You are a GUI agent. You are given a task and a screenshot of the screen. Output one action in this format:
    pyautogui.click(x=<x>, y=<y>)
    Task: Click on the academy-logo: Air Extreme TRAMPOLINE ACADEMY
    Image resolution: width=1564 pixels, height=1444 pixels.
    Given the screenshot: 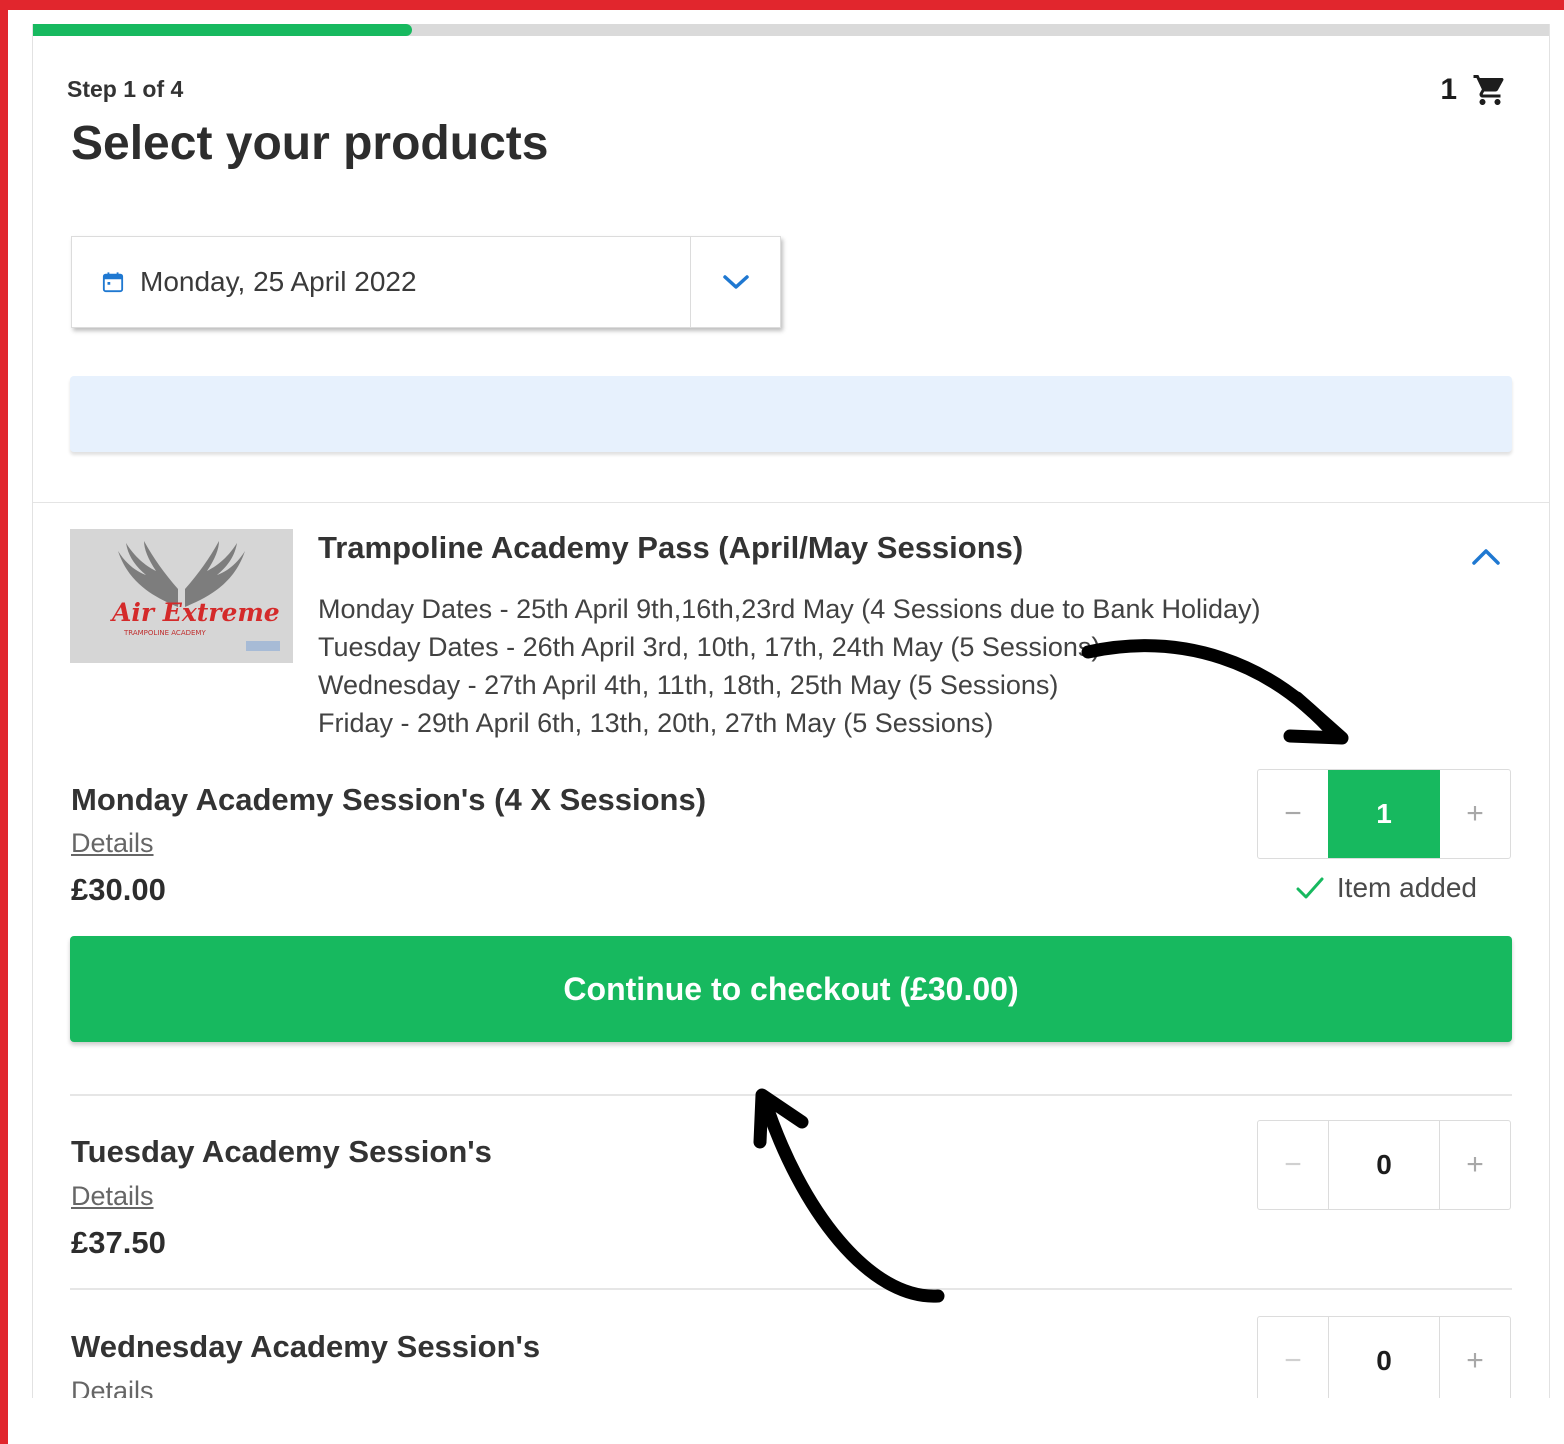 What is the action you would take?
    pyautogui.click(x=181, y=596)
    